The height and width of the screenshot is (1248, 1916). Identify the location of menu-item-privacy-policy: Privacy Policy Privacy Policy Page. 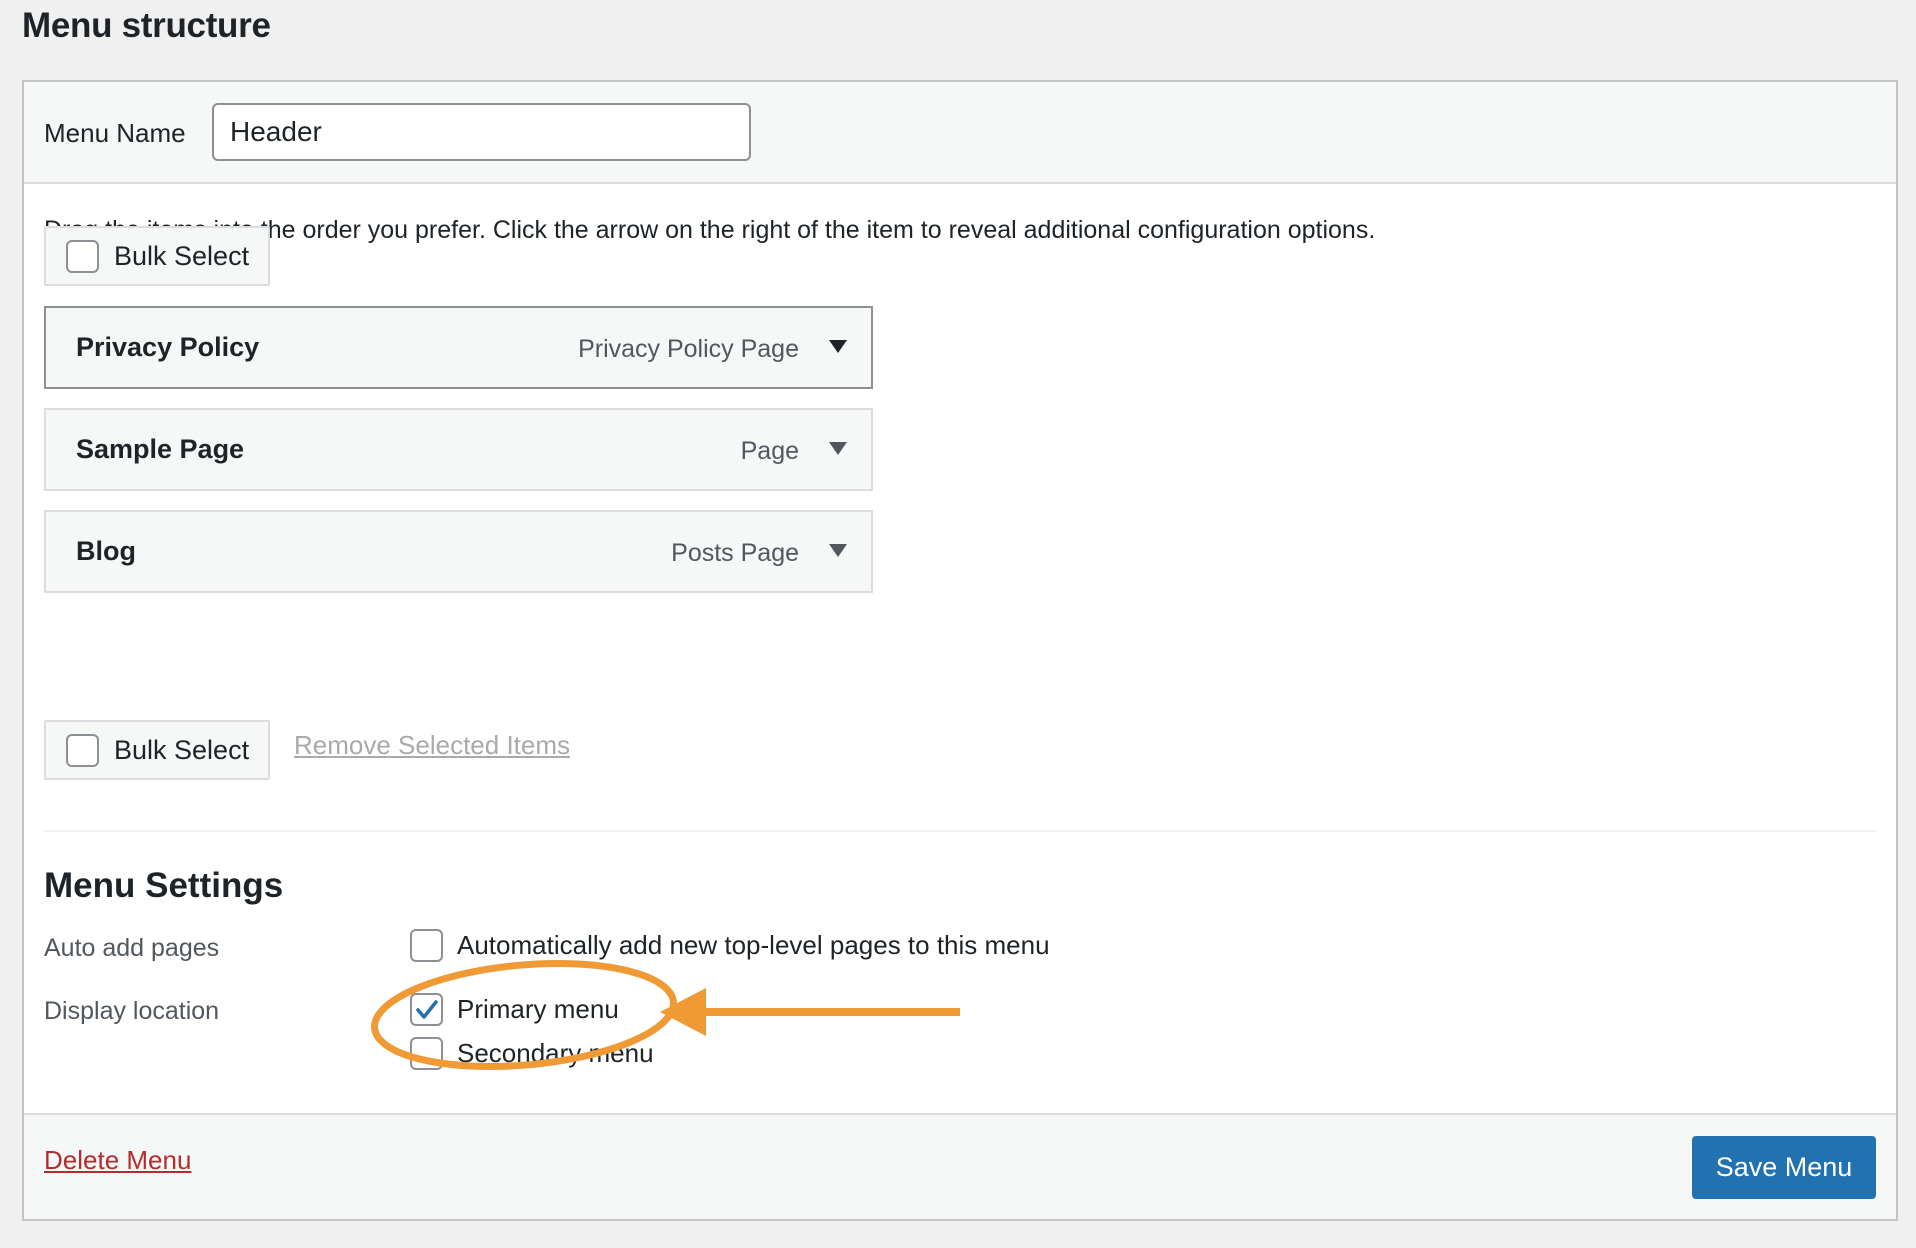
(458, 347).